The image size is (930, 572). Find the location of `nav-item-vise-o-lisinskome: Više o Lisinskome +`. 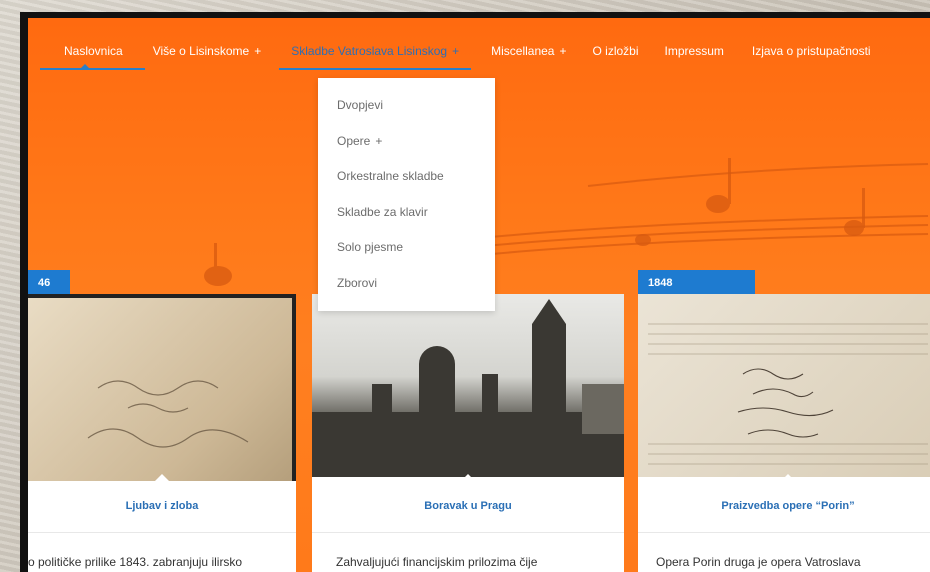

nav-item-vise-o-lisinskome: Više o Lisinskome + is located at coordinates (207, 51).